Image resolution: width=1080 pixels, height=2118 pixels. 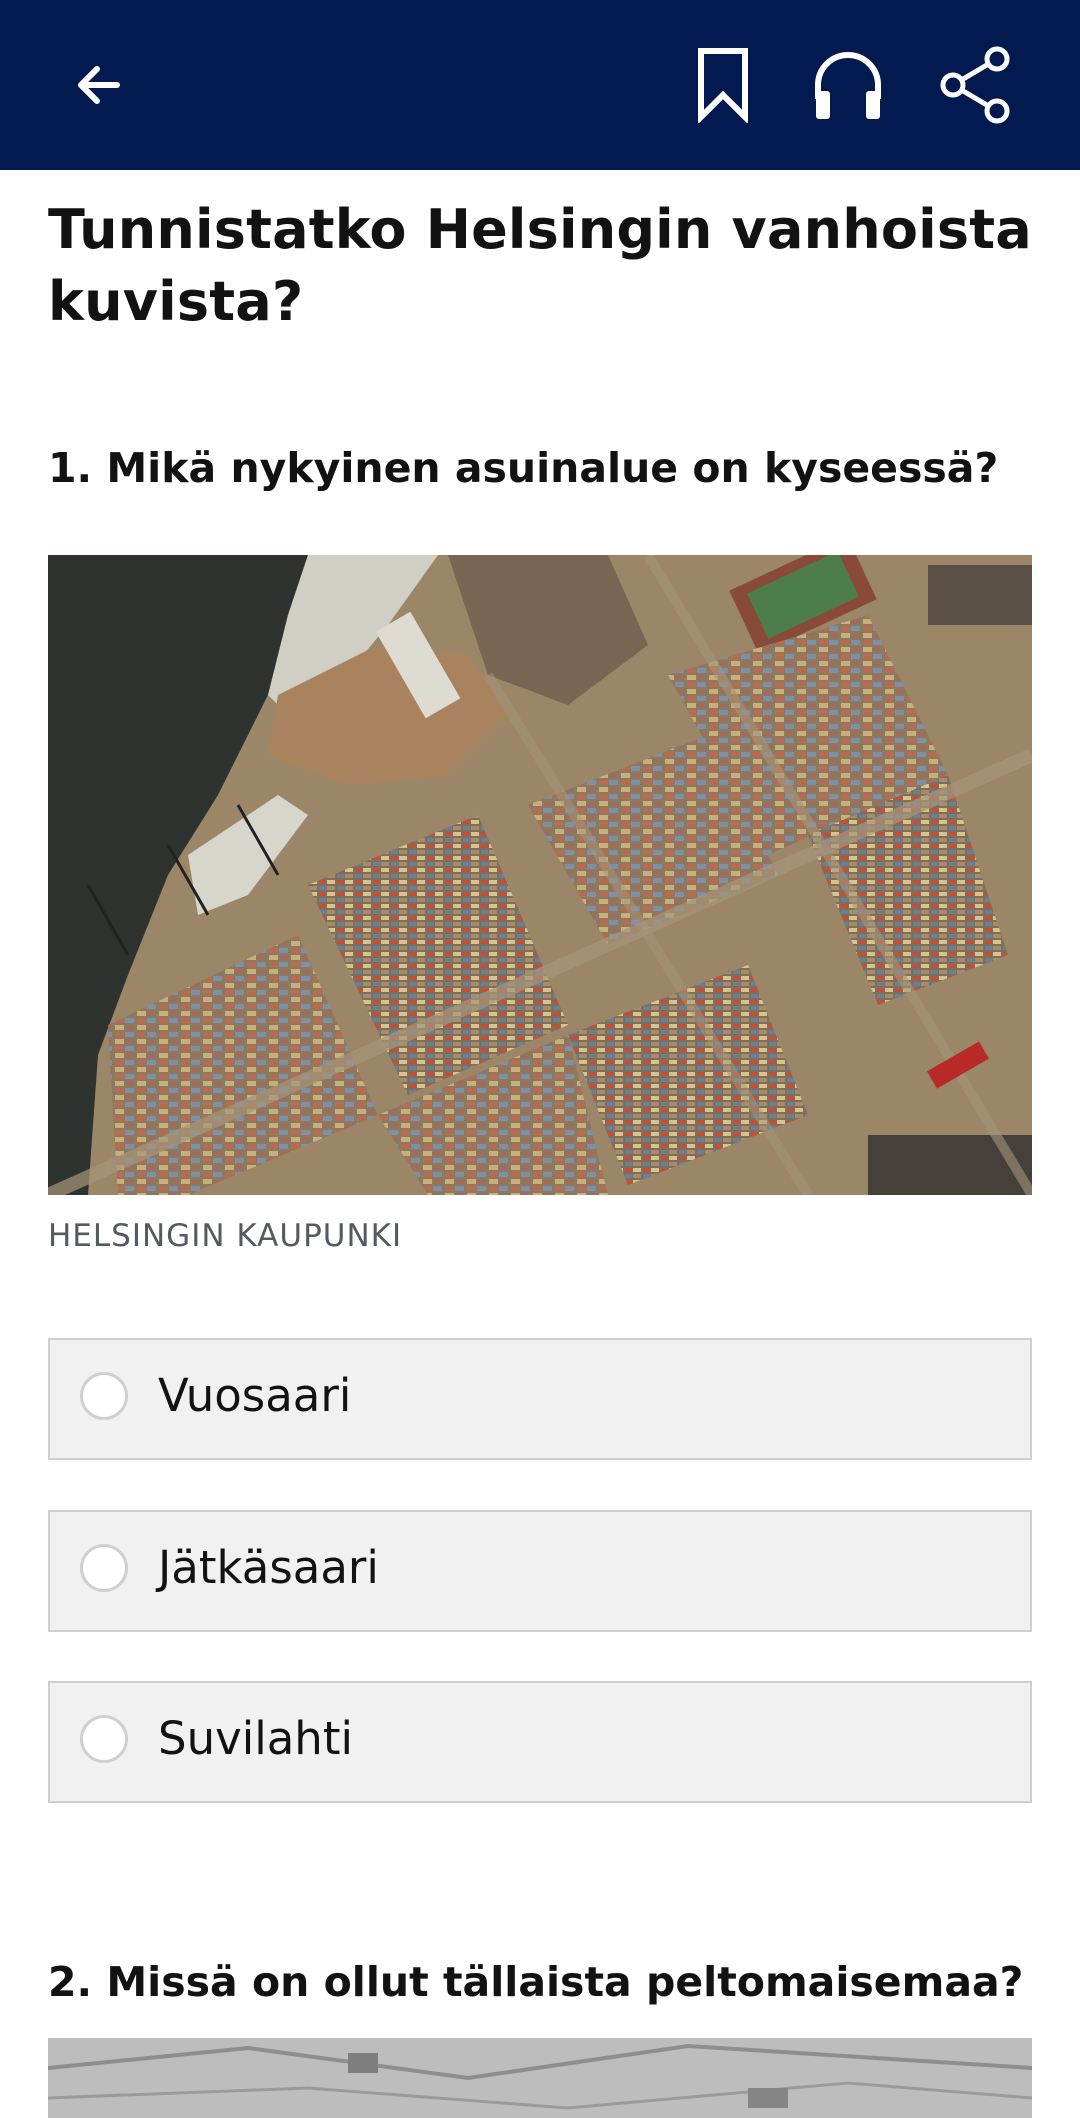 I want to click on bookmark-icon, so click(x=723, y=85).